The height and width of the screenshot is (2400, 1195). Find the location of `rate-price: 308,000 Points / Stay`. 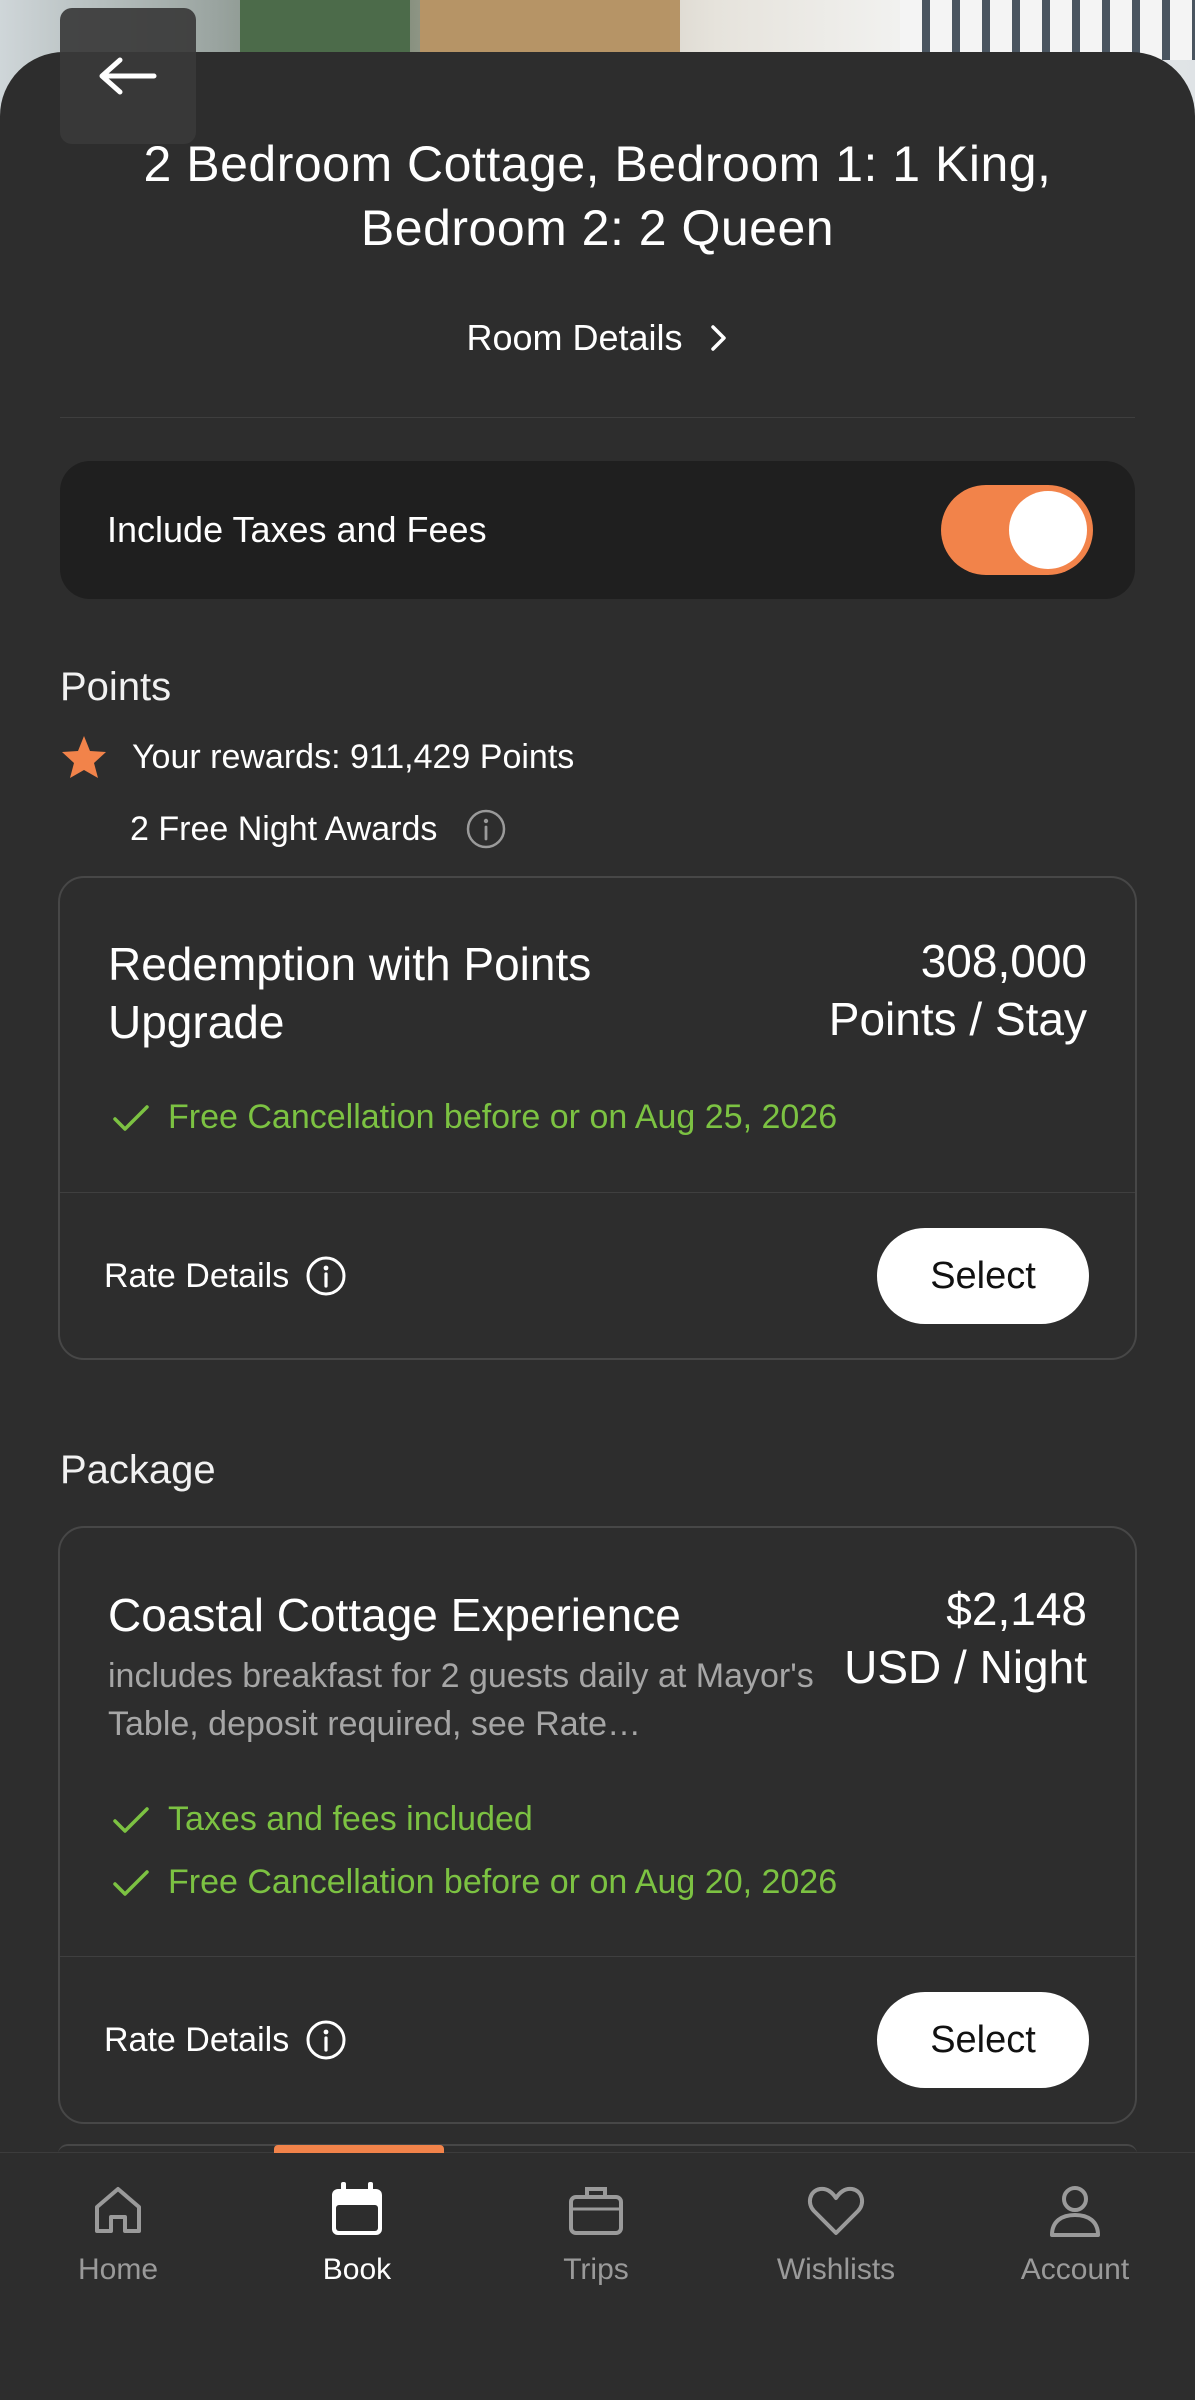

rate-price: 308,000 Points / Stay is located at coordinates (958, 990).